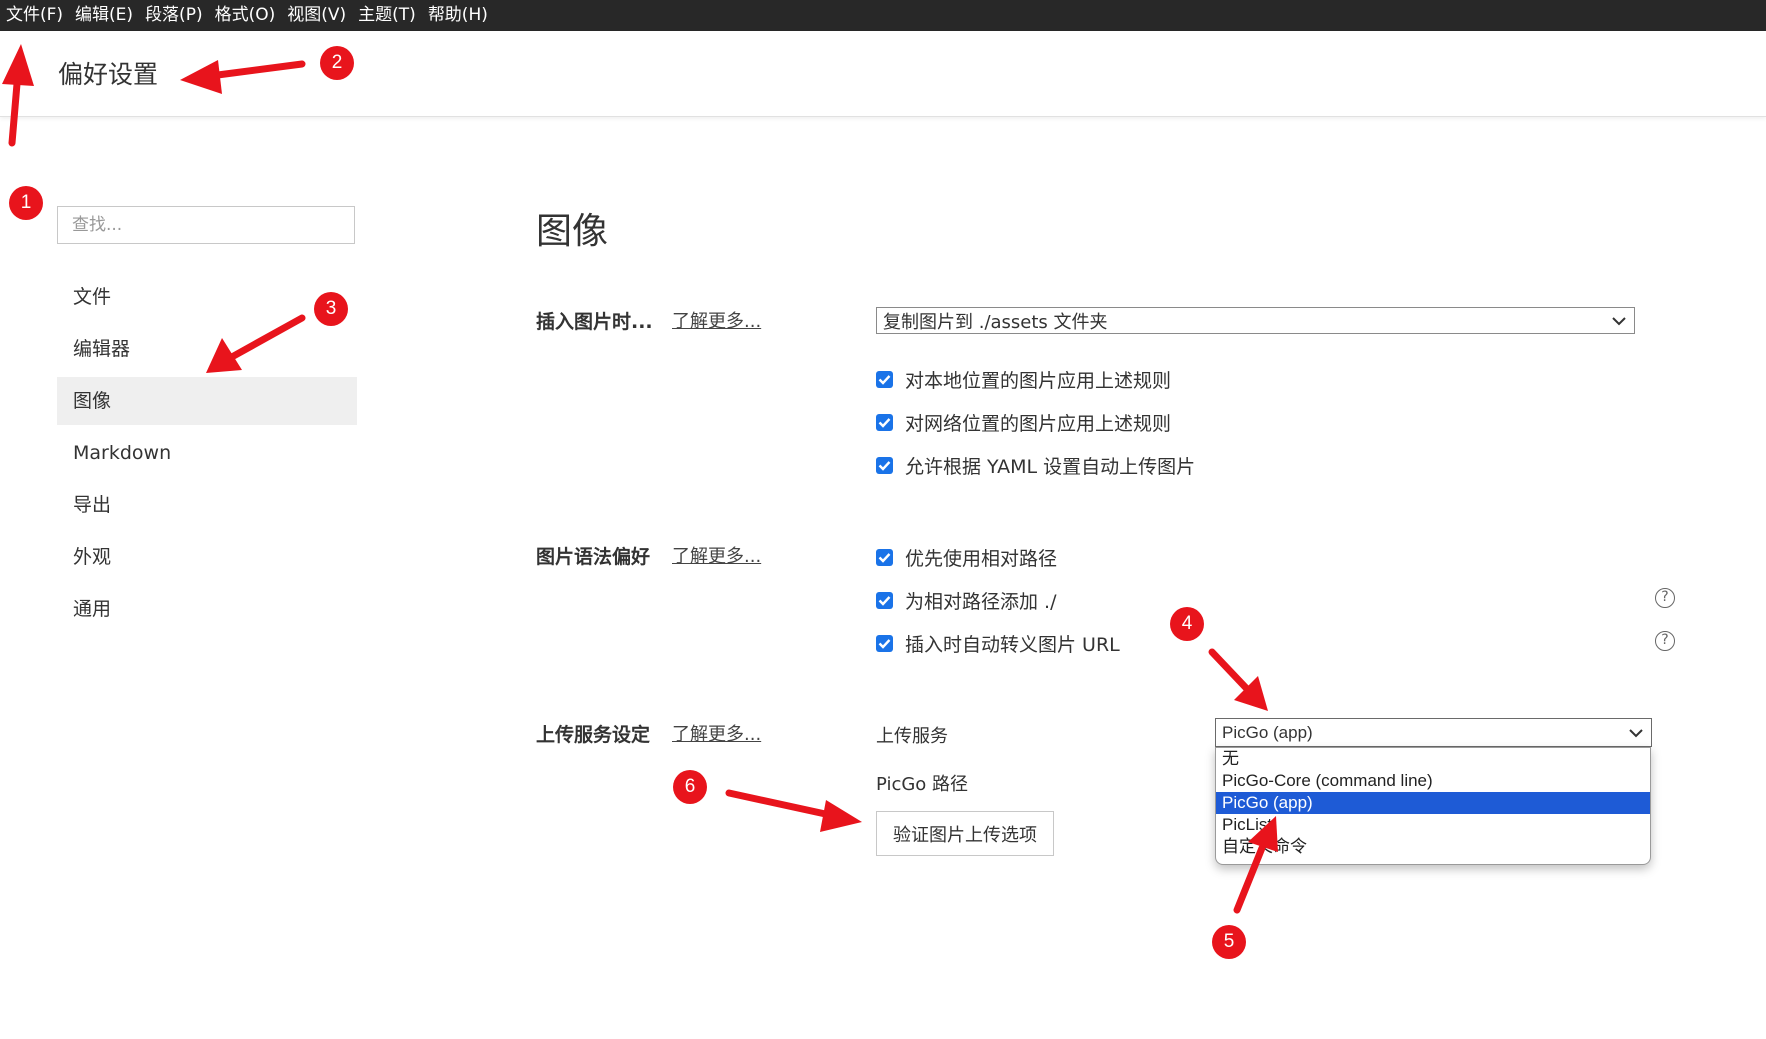  Describe the element at coordinates (572, 231) in the screenshot. I see `section-title: 图像` at that location.